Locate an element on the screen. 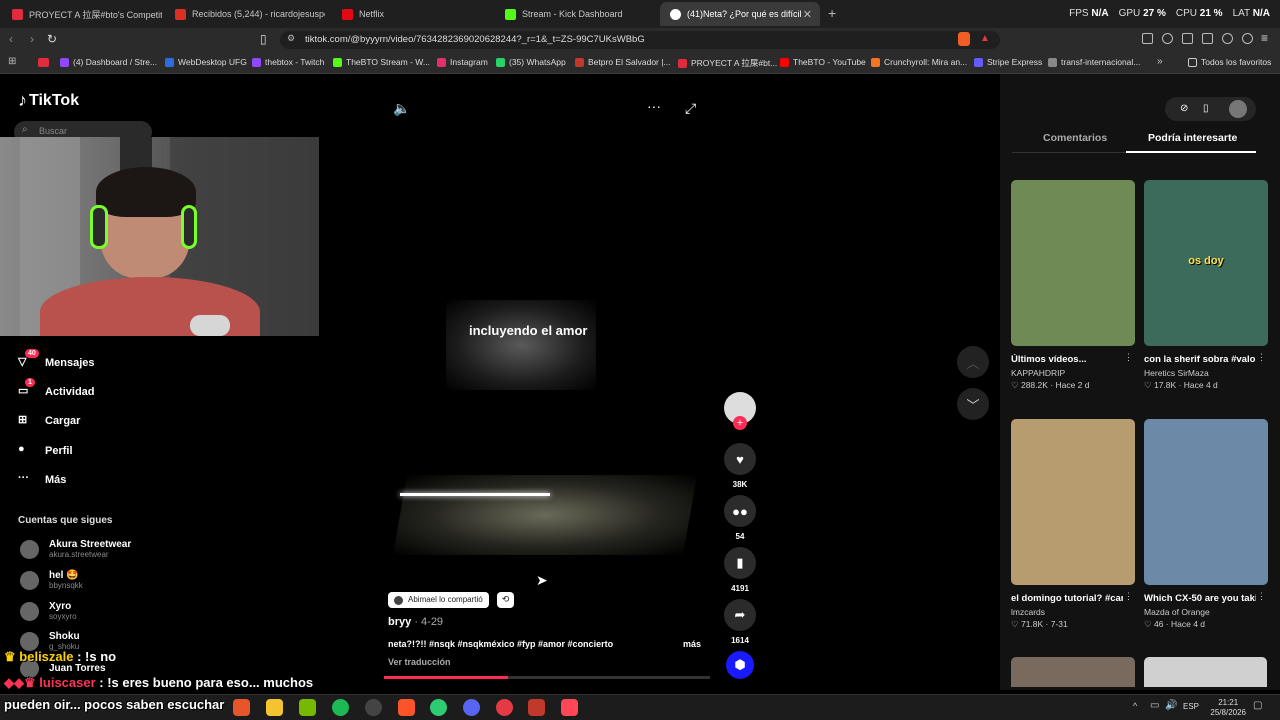 This screenshot has height=720, width=1280. brave-shield-icon is located at coordinates (964, 39).